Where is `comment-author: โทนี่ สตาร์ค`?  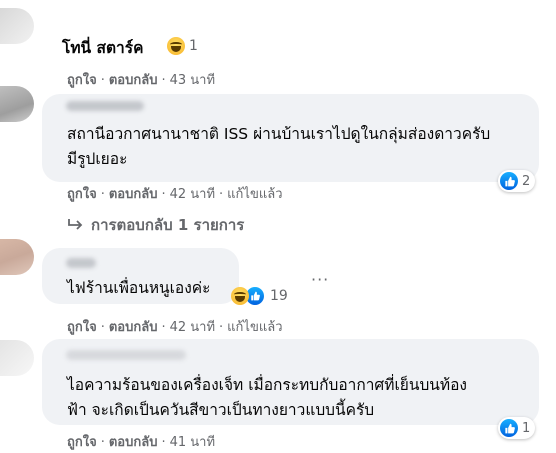 comment-author: โทนี่ สตาร์ค is located at coordinates (102, 47).